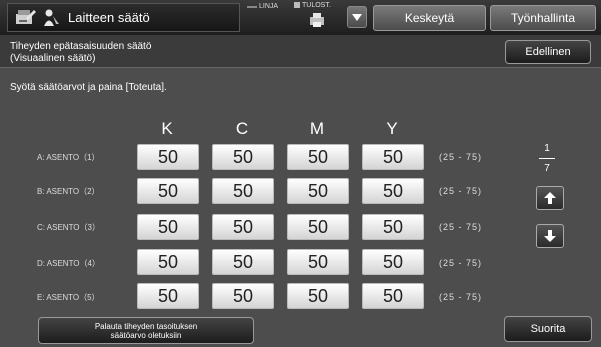  Describe the element at coordinates (168, 262) in the screenshot. I see `value-d-k: 50` at that location.